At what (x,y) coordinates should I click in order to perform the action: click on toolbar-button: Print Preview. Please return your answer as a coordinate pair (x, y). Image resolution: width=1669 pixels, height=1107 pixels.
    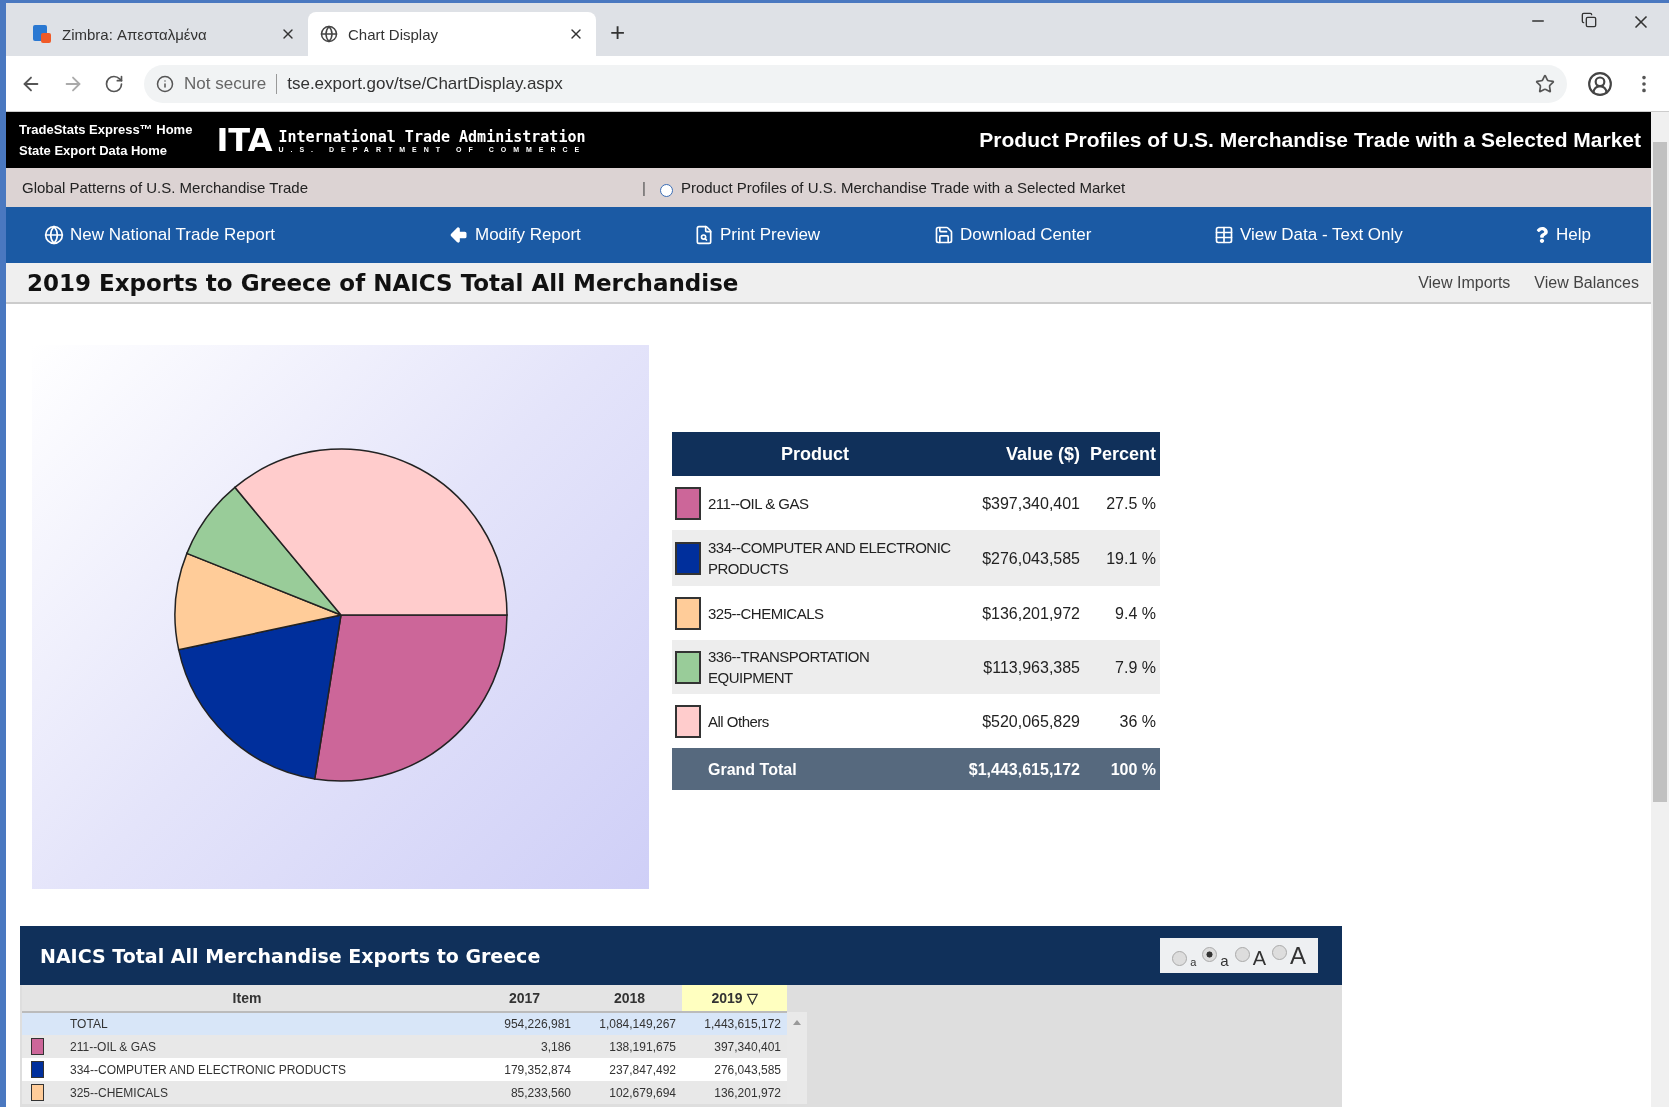
    Looking at the image, I should click on (814, 235).